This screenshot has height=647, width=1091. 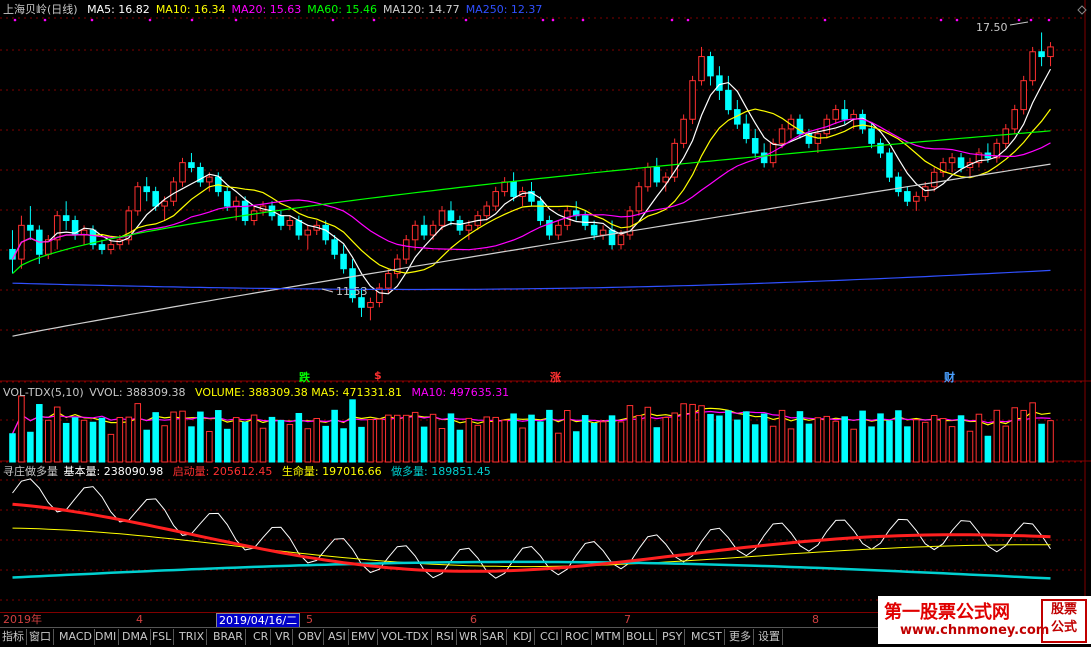 What do you see at coordinates (106, 637) in the screenshot?
I see `tab-dmi: DMI` at bounding box center [106, 637].